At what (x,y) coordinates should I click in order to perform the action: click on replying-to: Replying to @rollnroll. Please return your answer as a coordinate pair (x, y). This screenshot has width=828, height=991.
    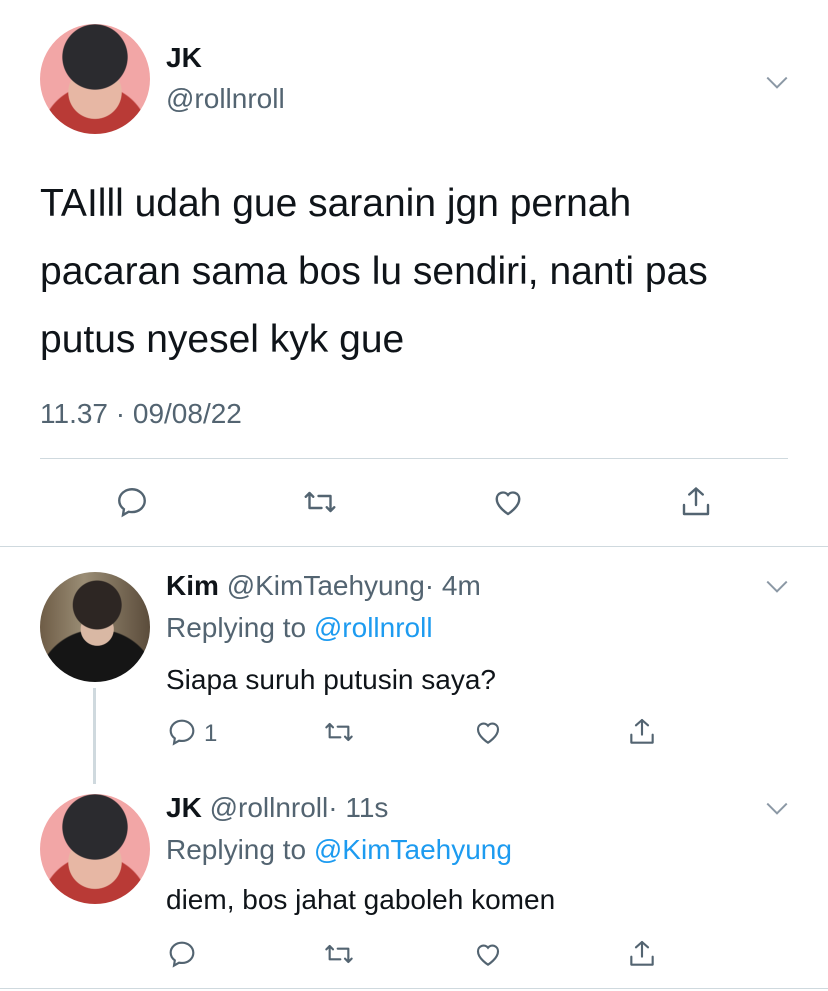
    Looking at the image, I should click on (299, 628).